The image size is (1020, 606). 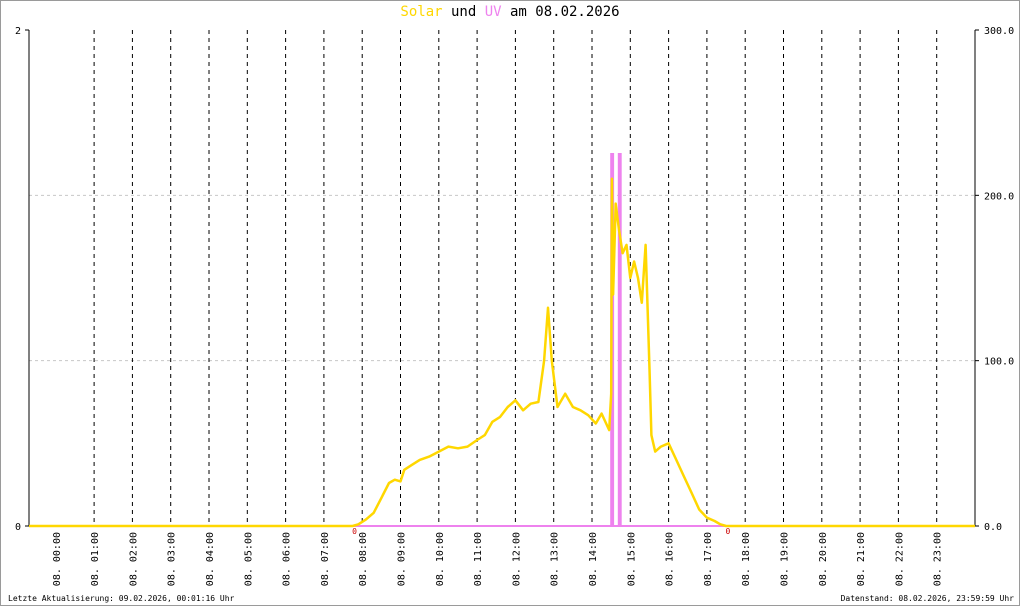 I want to click on y-right-tick-label-1: 100.0, so click(x=999, y=362).